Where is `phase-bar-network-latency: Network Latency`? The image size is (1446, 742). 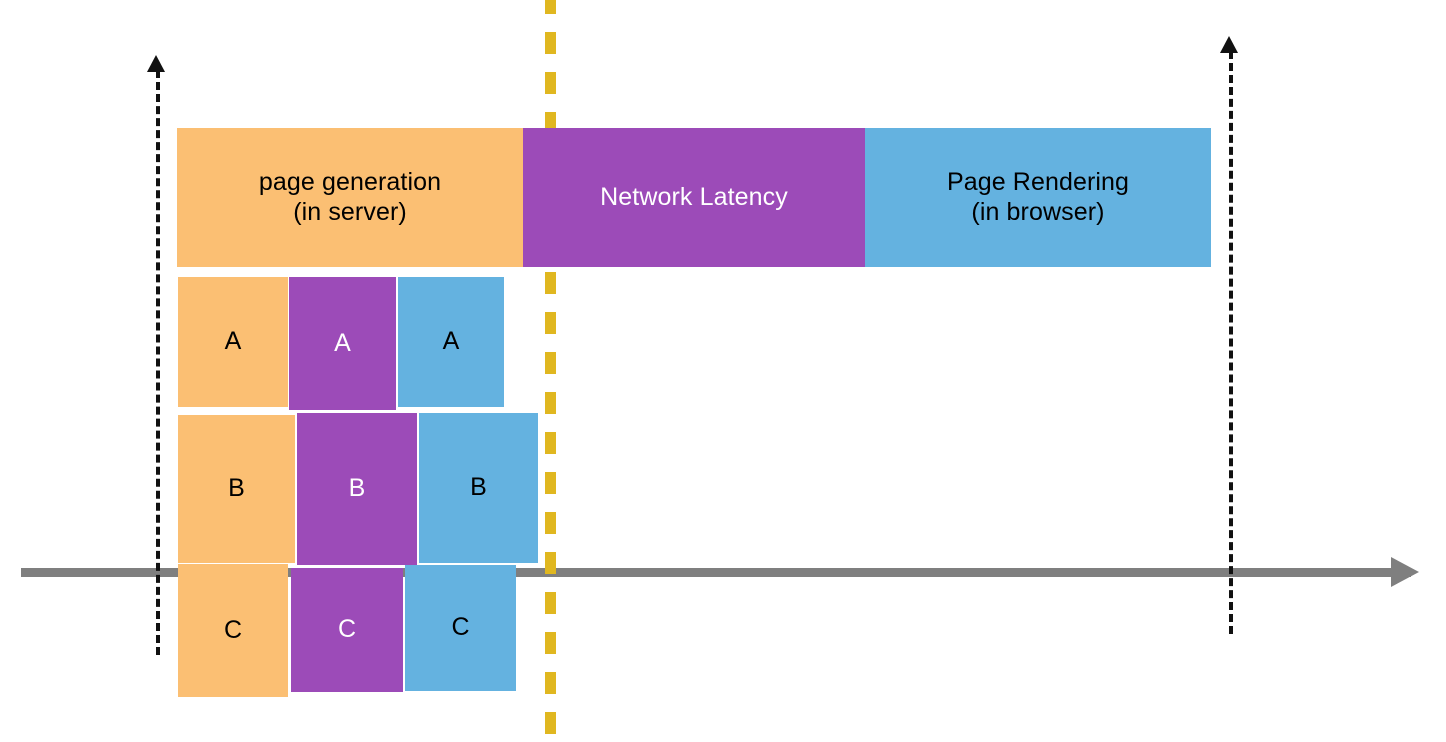 phase-bar-network-latency: Network Latency is located at coordinates (694, 197).